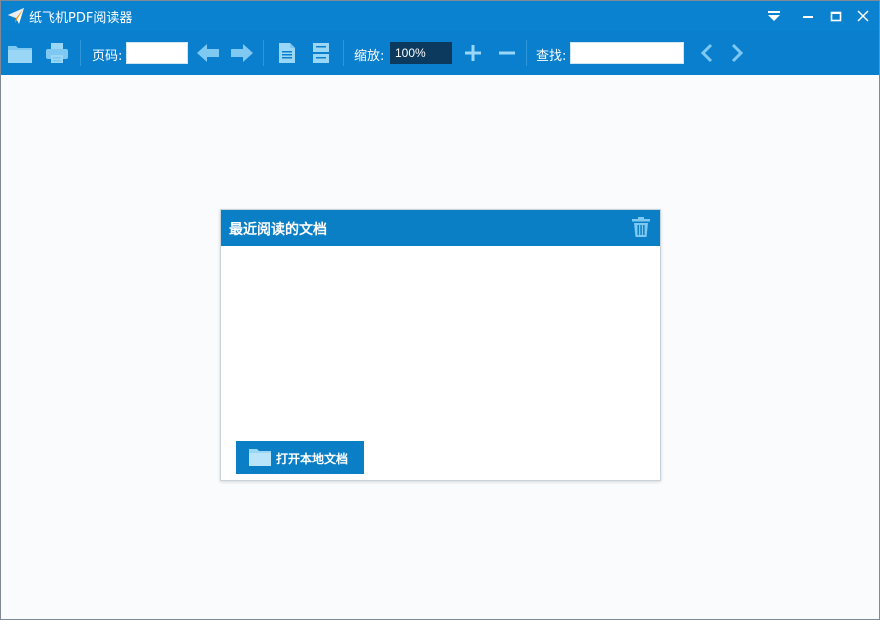  I want to click on continuous-view-button, so click(321, 53).